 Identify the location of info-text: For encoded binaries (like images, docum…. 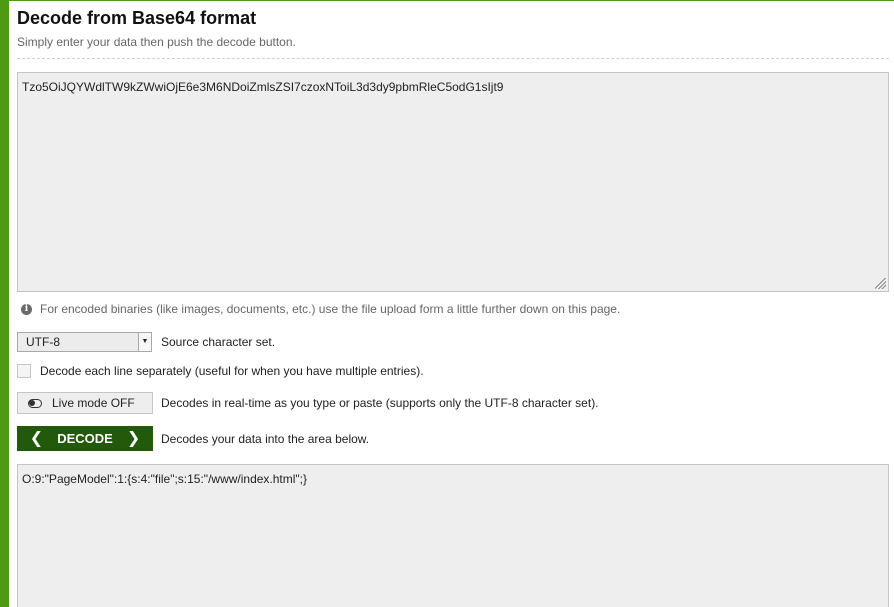
(330, 309).